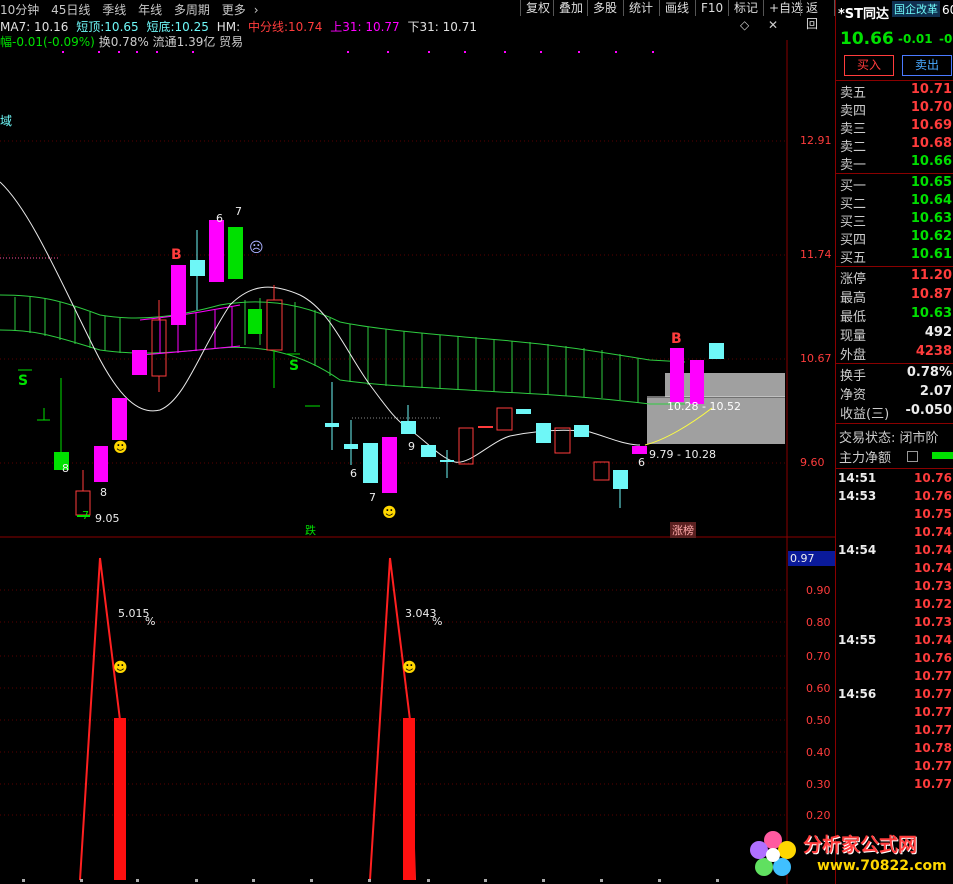  I want to click on low: 最低 10.63, so click(896, 315).